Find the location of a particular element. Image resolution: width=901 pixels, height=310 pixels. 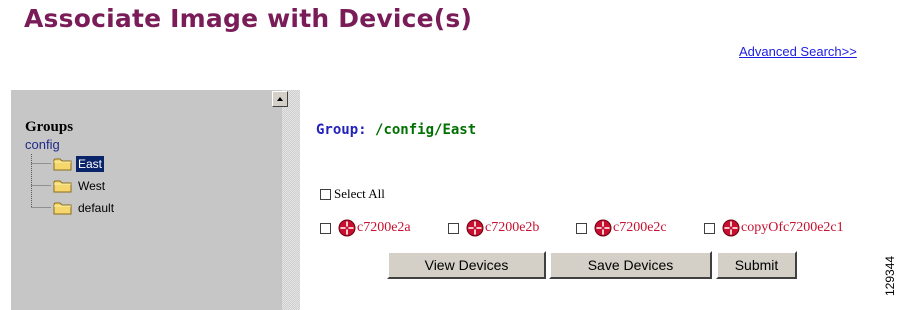

device-item: c7200e2c is located at coordinates (621, 228).